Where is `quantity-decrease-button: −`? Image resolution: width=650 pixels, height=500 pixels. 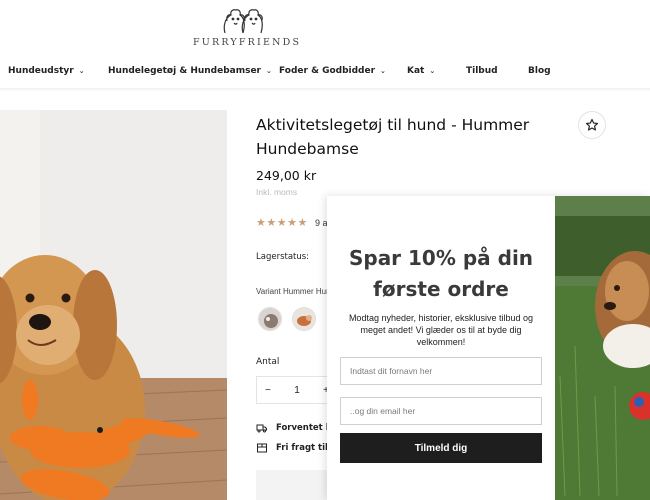
quantity-decrease-button: − is located at coordinates (268, 390).